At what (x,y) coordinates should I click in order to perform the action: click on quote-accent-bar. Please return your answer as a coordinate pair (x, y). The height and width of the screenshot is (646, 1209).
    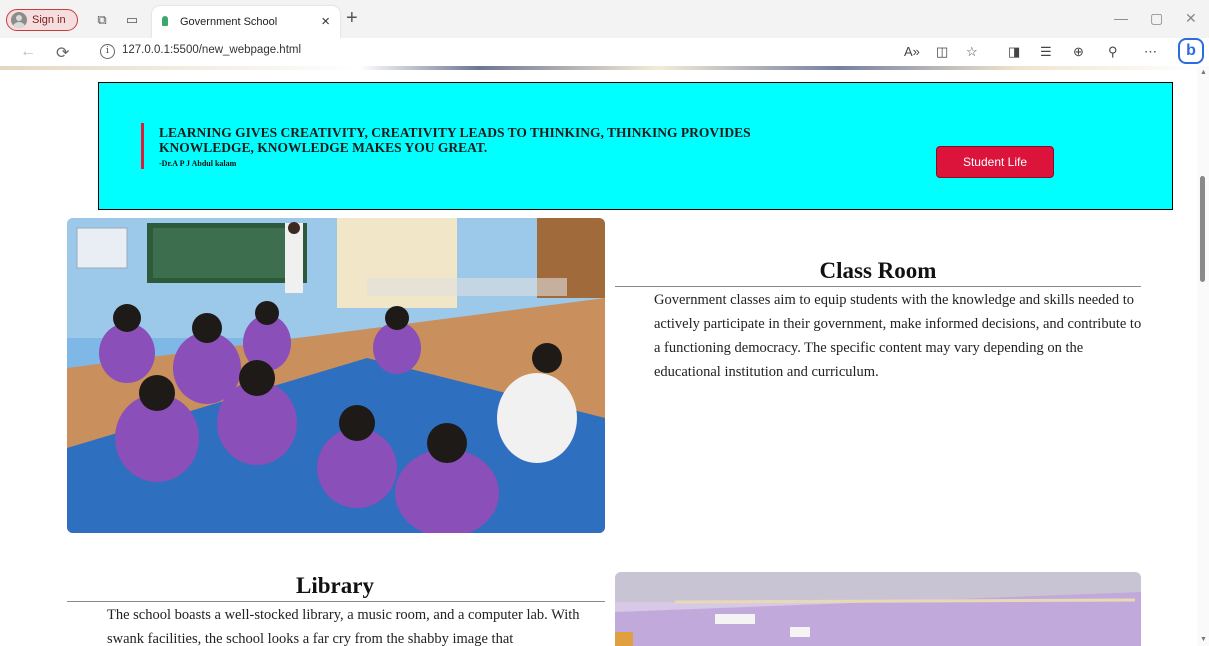
    Looking at the image, I should click on (142, 146).